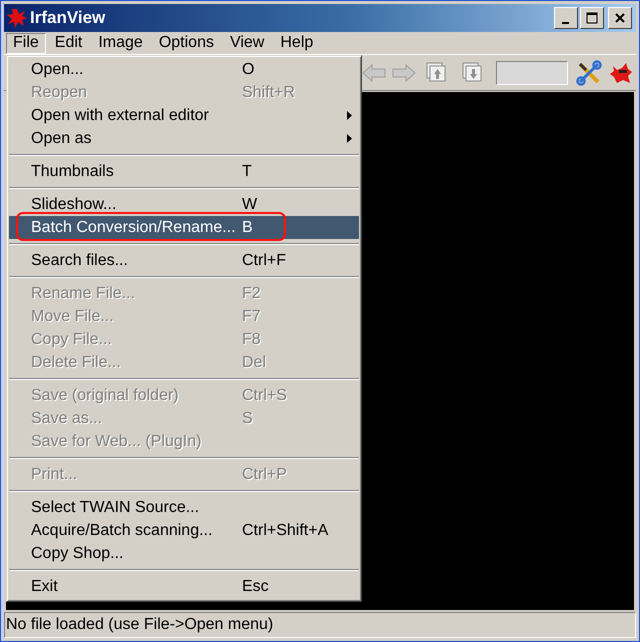  What do you see at coordinates (26, 43) in the screenshot?
I see `menu-bar-item: File` at bounding box center [26, 43].